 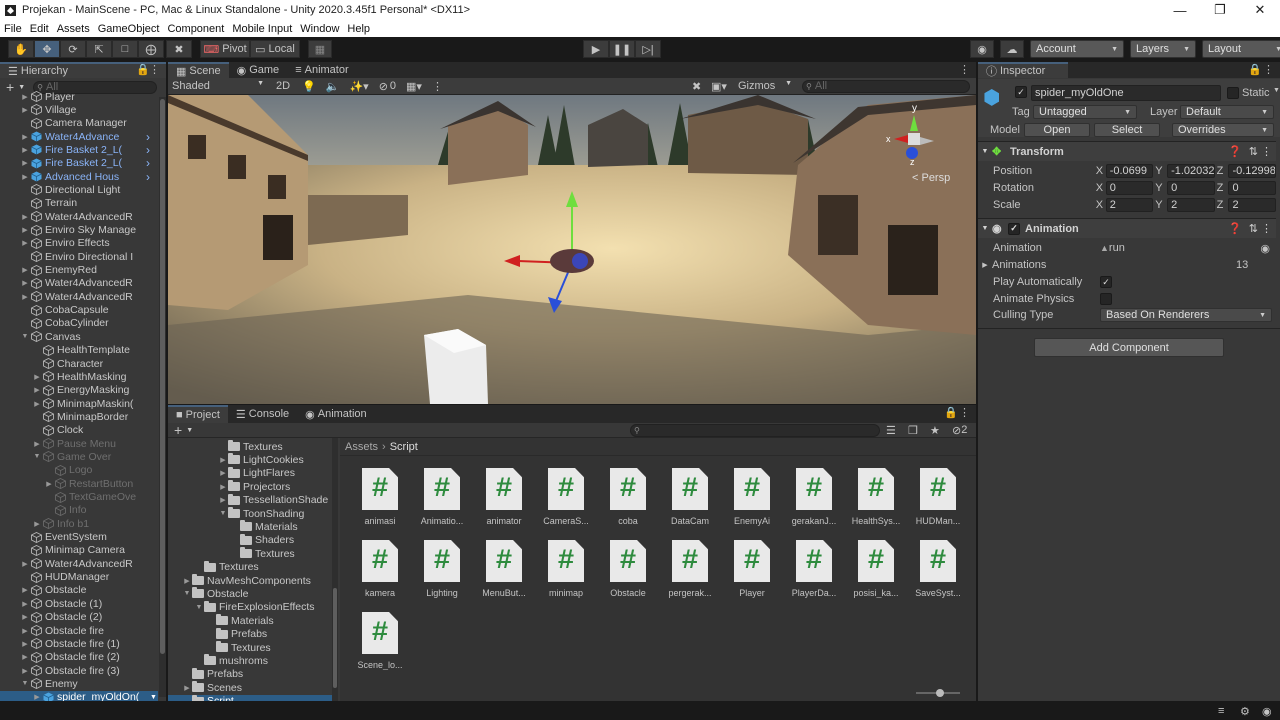 What do you see at coordinates (250, 513) in the screenshot?
I see `folder-tree-item: ▼ ToonShading` at bounding box center [250, 513].